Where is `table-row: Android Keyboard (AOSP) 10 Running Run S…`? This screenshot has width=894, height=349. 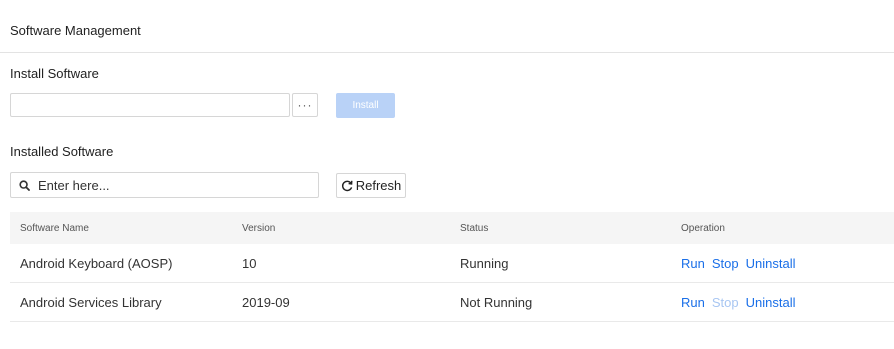 table-row: Android Keyboard (AOSP) 10 Running Run S… is located at coordinates (452, 263).